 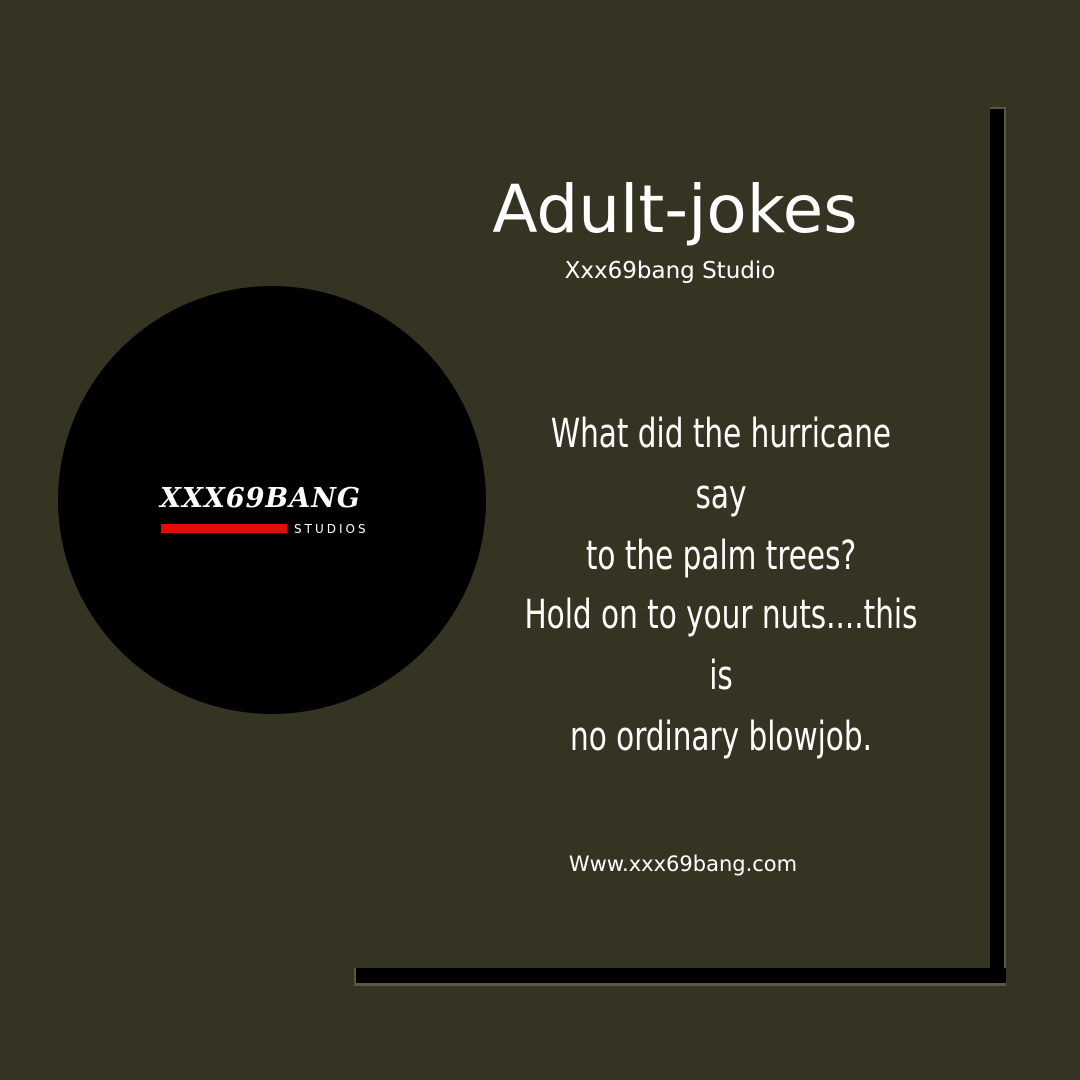 What do you see at coordinates (998, 544) in the screenshot?
I see `frame-right-border` at bounding box center [998, 544].